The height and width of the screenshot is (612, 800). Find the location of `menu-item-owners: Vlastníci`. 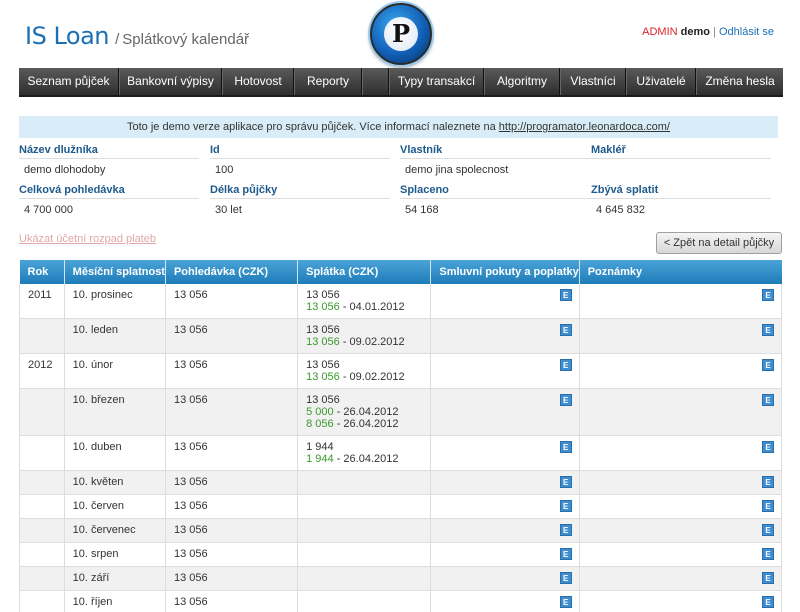

menu-item-owners: Vlastníci is located at coordinates (593, 81).